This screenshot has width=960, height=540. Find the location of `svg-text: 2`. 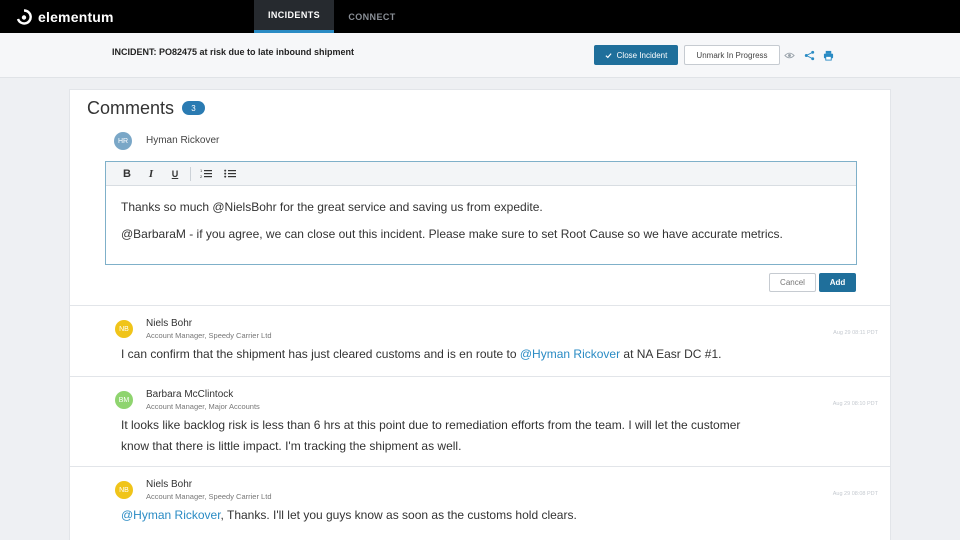

svg-text: 2 is located at coordinates (201, 176).